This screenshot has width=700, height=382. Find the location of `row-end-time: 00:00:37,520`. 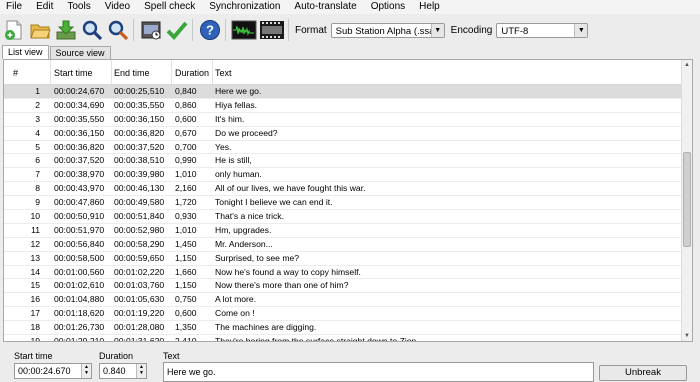

row-end-time: 00:00:37,520 is located at coordinates (139, 146).